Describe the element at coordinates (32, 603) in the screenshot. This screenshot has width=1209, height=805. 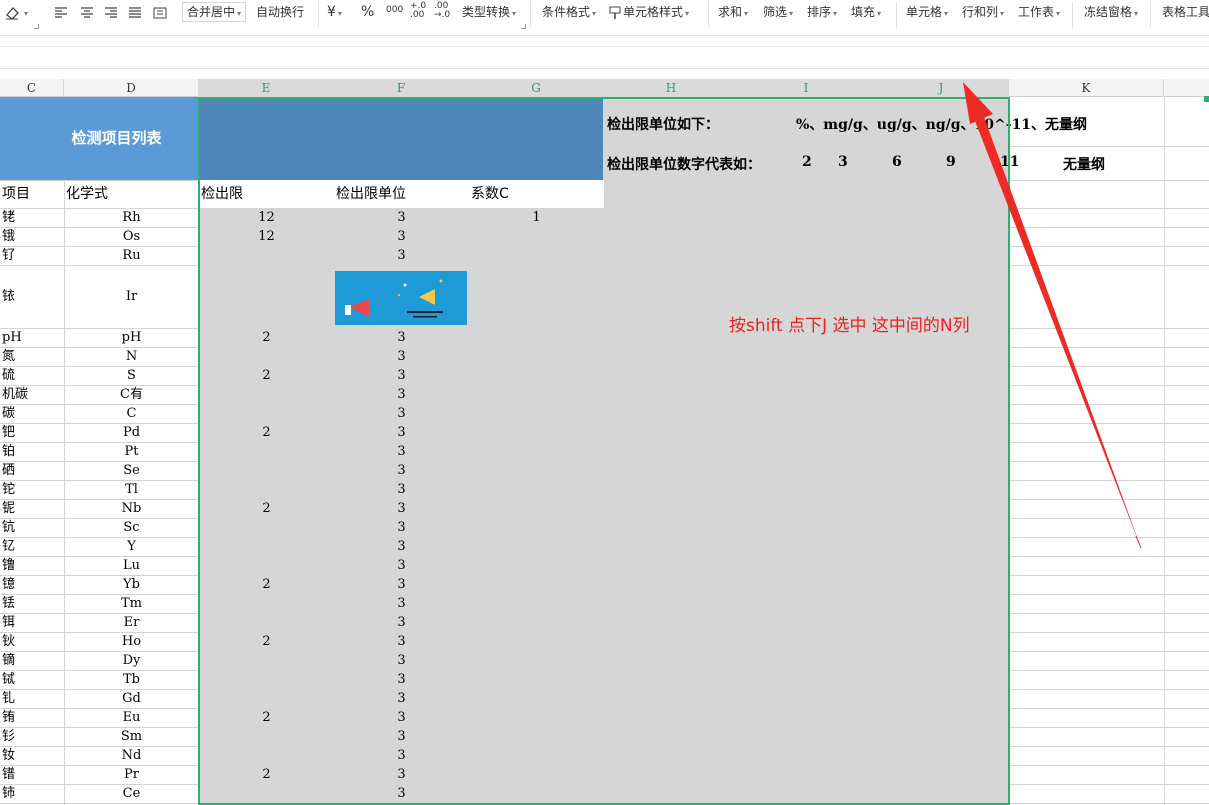
I see `cell-c: 铥` at that location.